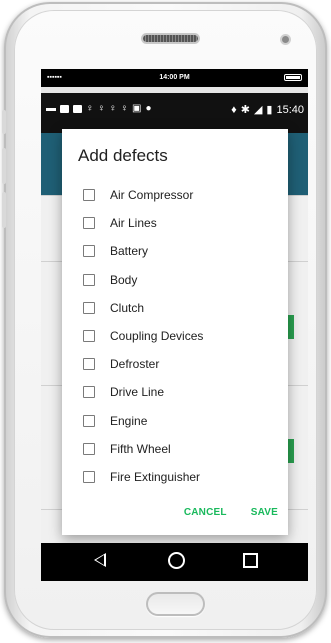 The image size is (331, 643). Describe the element at coordinates (175, 223) in the screenshot. I see `defect-item: Air Lines` at that location.